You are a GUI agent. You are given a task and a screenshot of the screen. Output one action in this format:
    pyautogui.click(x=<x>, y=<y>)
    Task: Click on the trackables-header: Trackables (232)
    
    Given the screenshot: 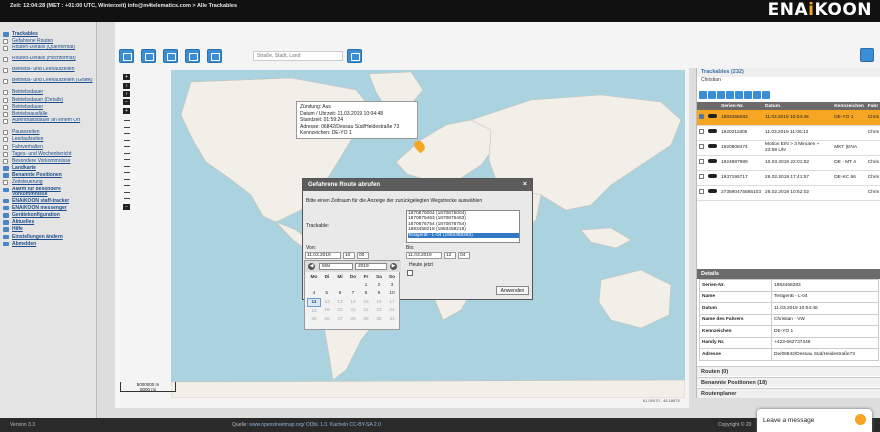 What is the action you would take?
    pyautogui.click(x=788, y=72)
    